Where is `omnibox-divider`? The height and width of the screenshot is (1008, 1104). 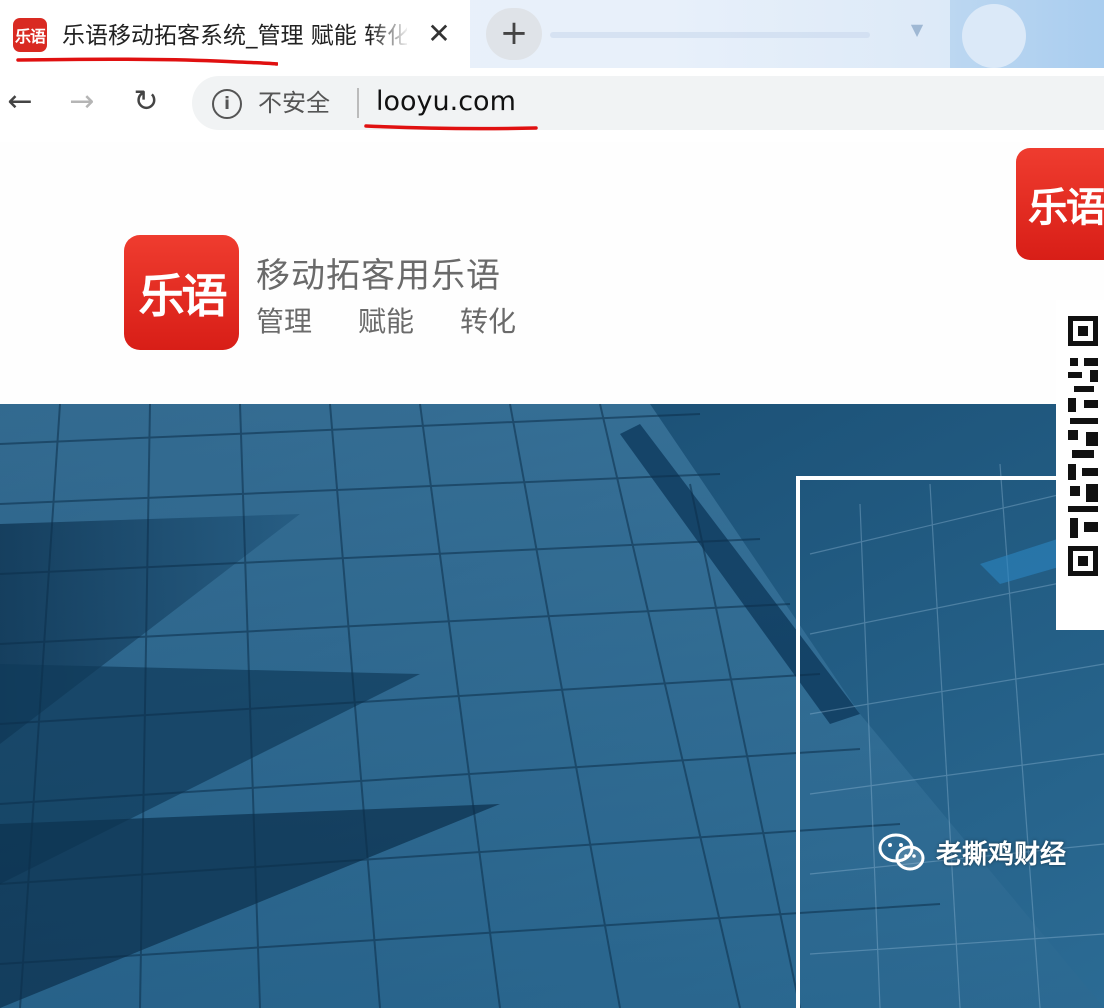
omnibox-divider is located at coordinates (358, 103).